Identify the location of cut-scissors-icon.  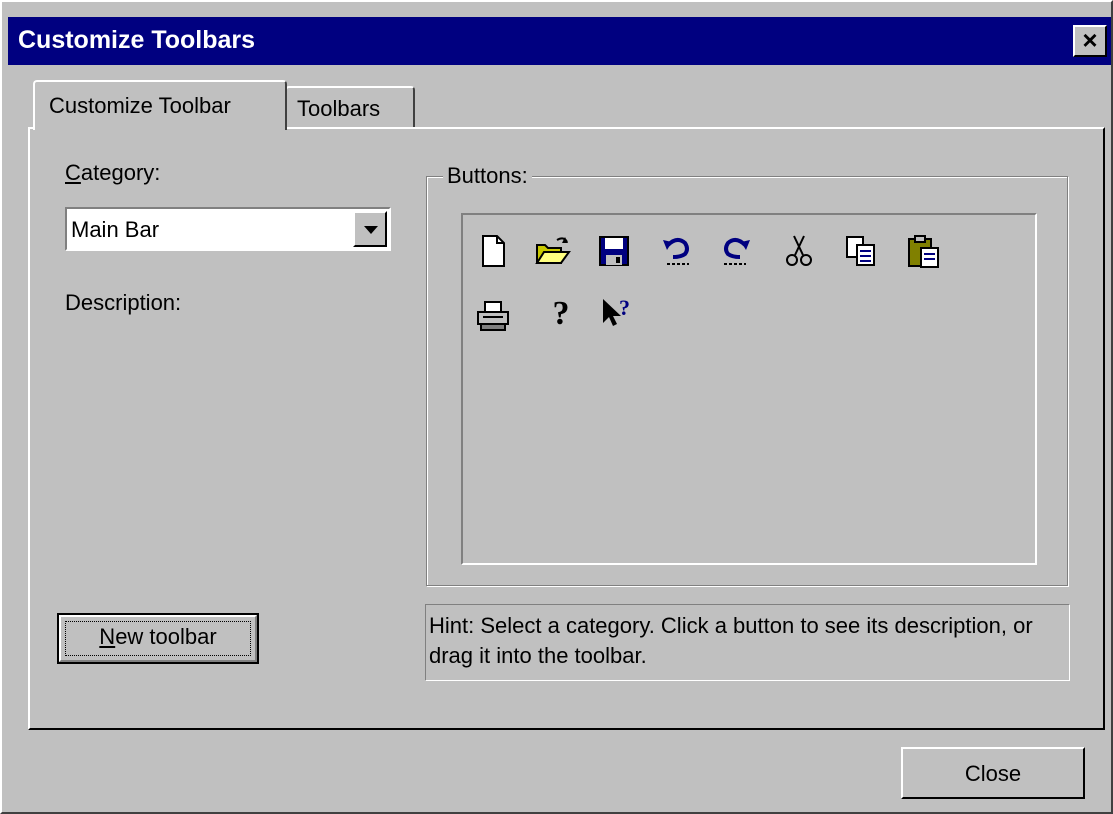
(799, 251).